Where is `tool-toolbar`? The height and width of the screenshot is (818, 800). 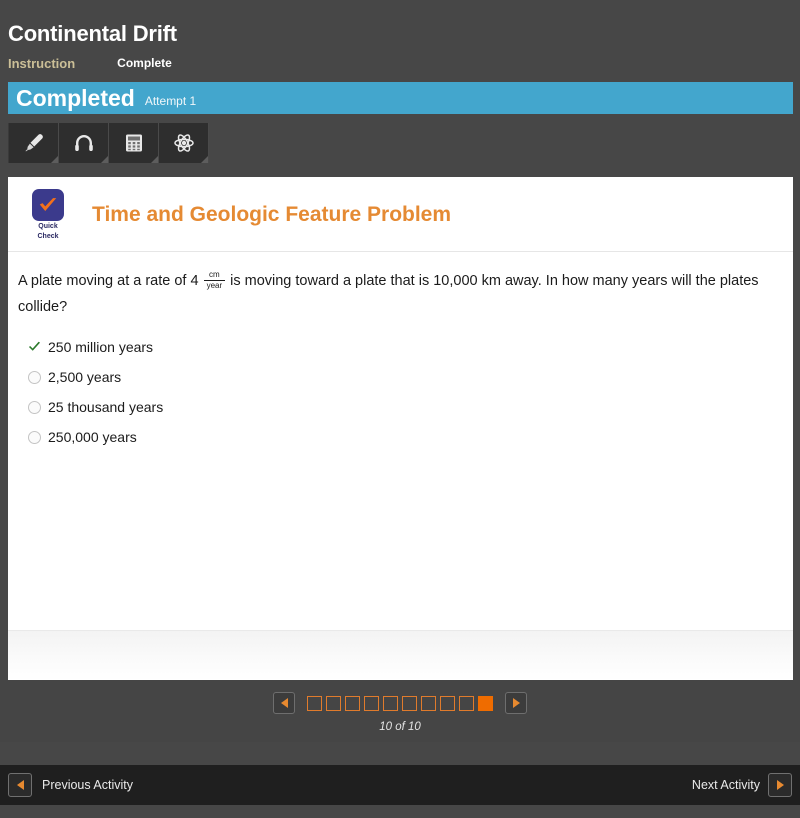 tool-toolbar is located at coordinates (404, 143).